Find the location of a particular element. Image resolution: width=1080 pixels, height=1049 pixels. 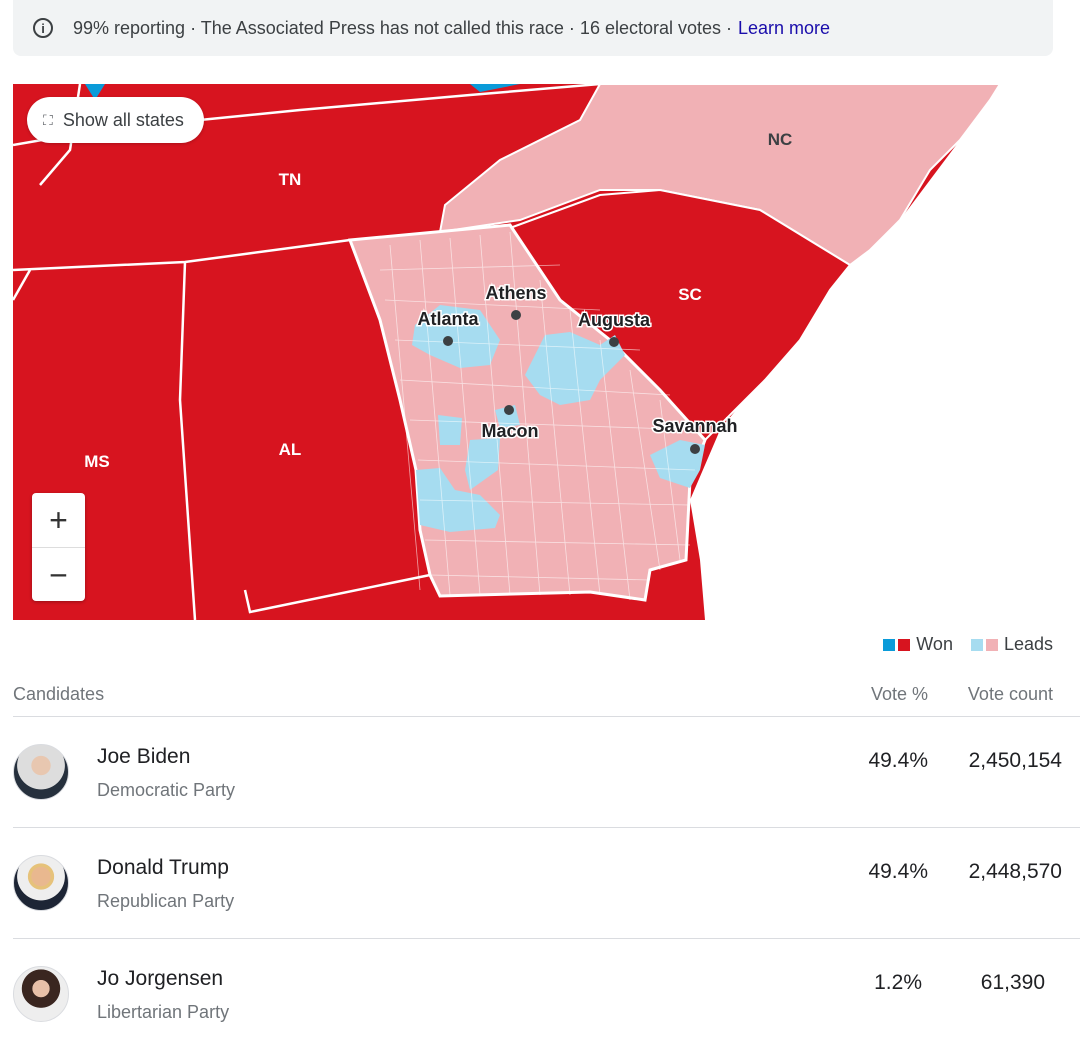

candidate-party: Libertarian Party is located at coordinates (163, 1012).